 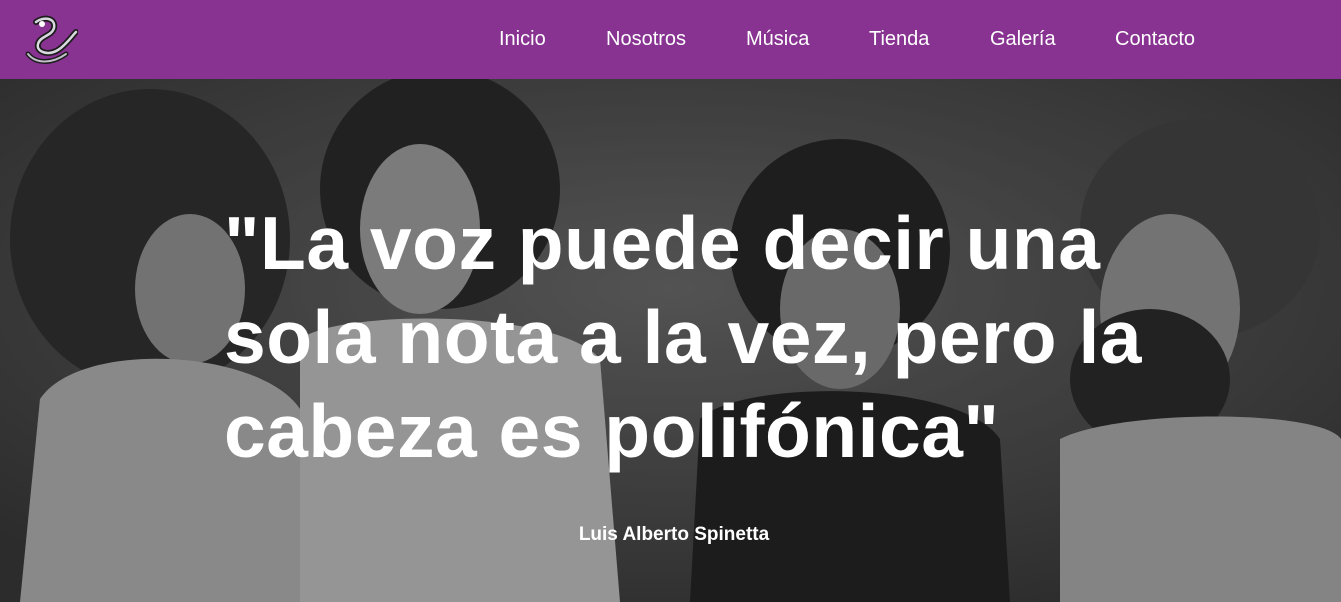 What do you see at coordinates (1023, 39) in the screenshot?
I see `nav-item-galeria: Galería` at bounding box center [1023, 39].